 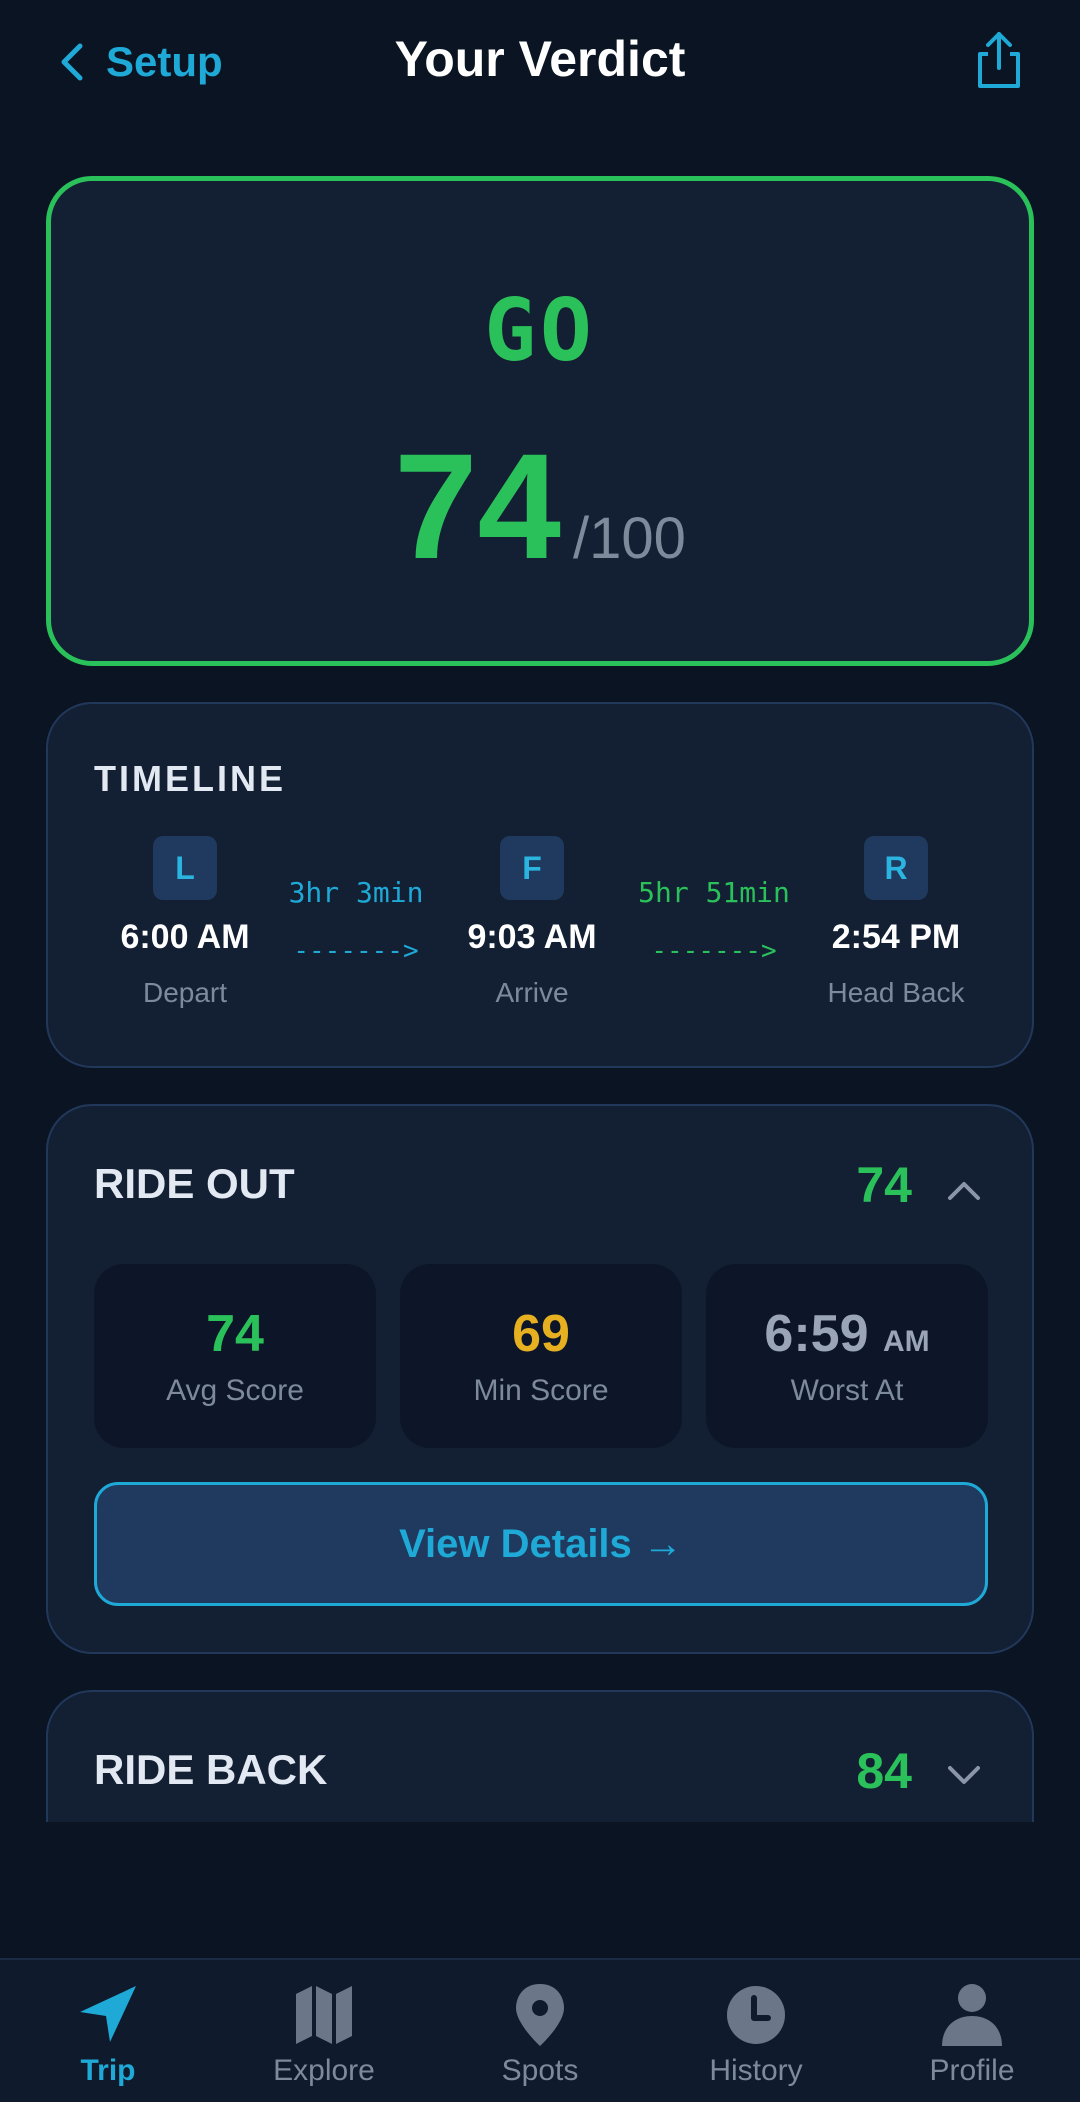 What do you see at coordinates (540, 2015) in the screenshot?
I see `location-pin-icon` at bounding box center [540, 2015].